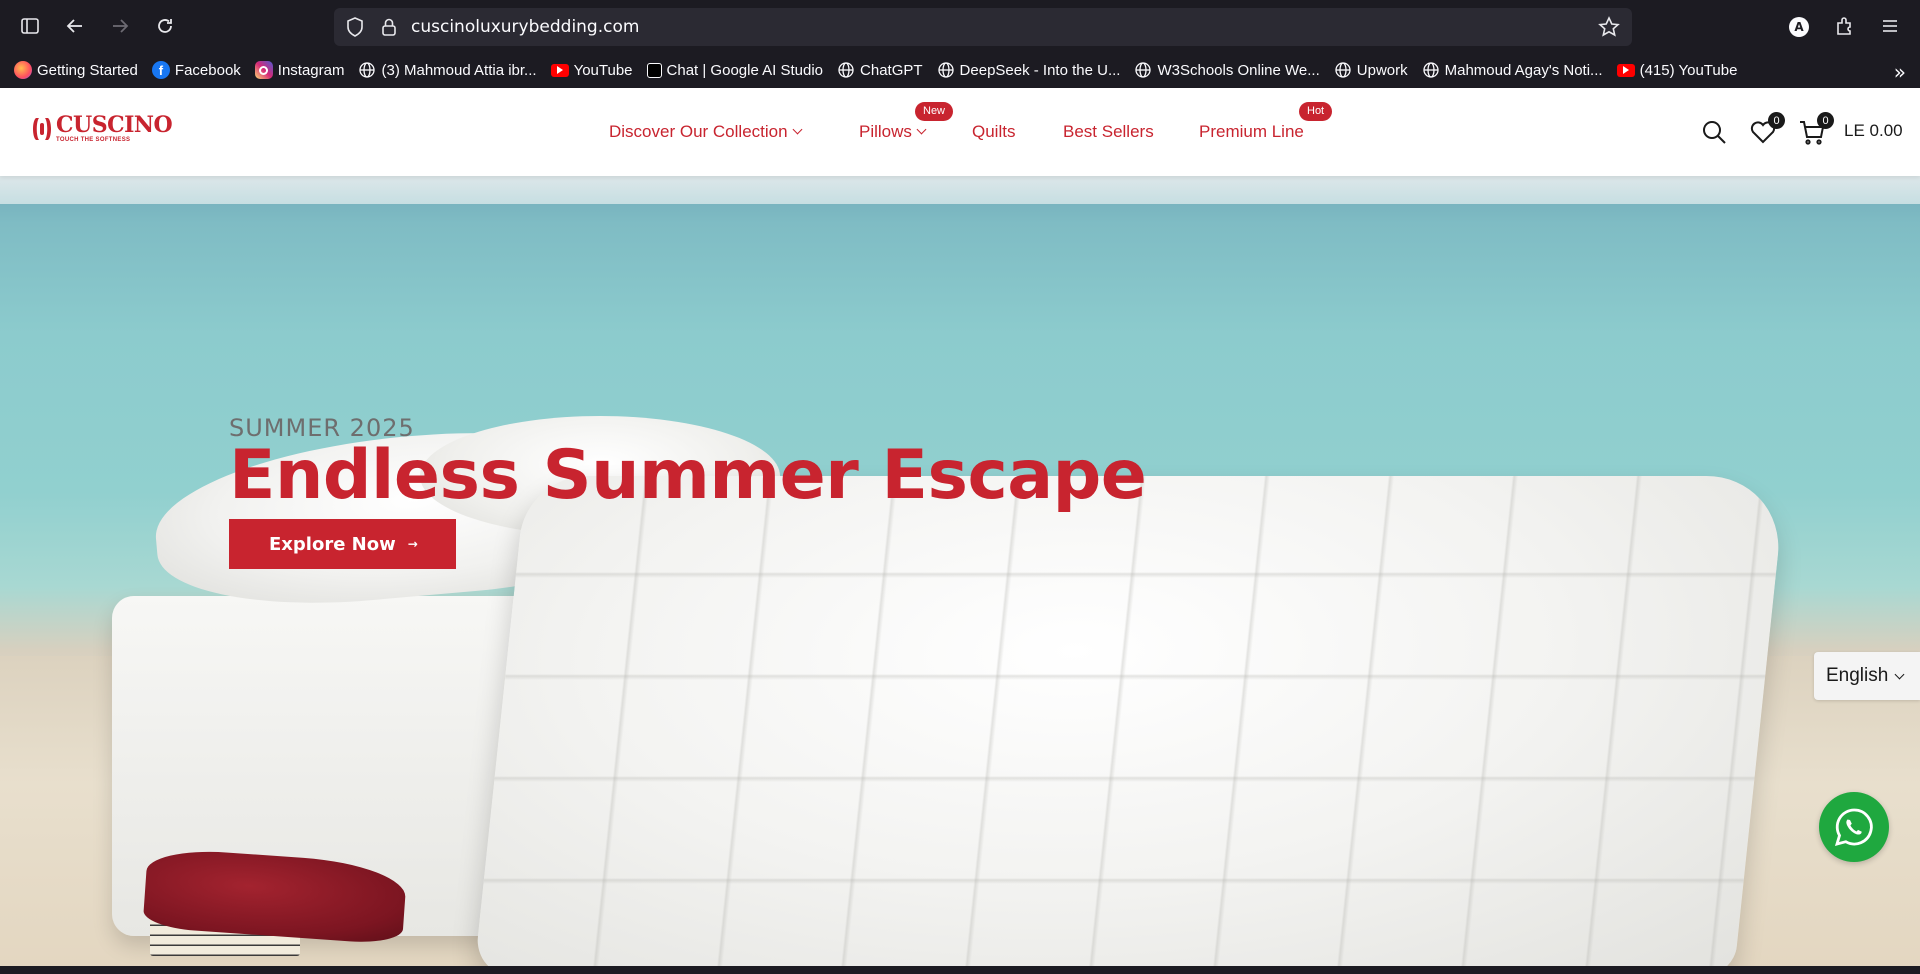  I want to click on bookmark-chatgpt: ChatGPT, so click(880, 70).